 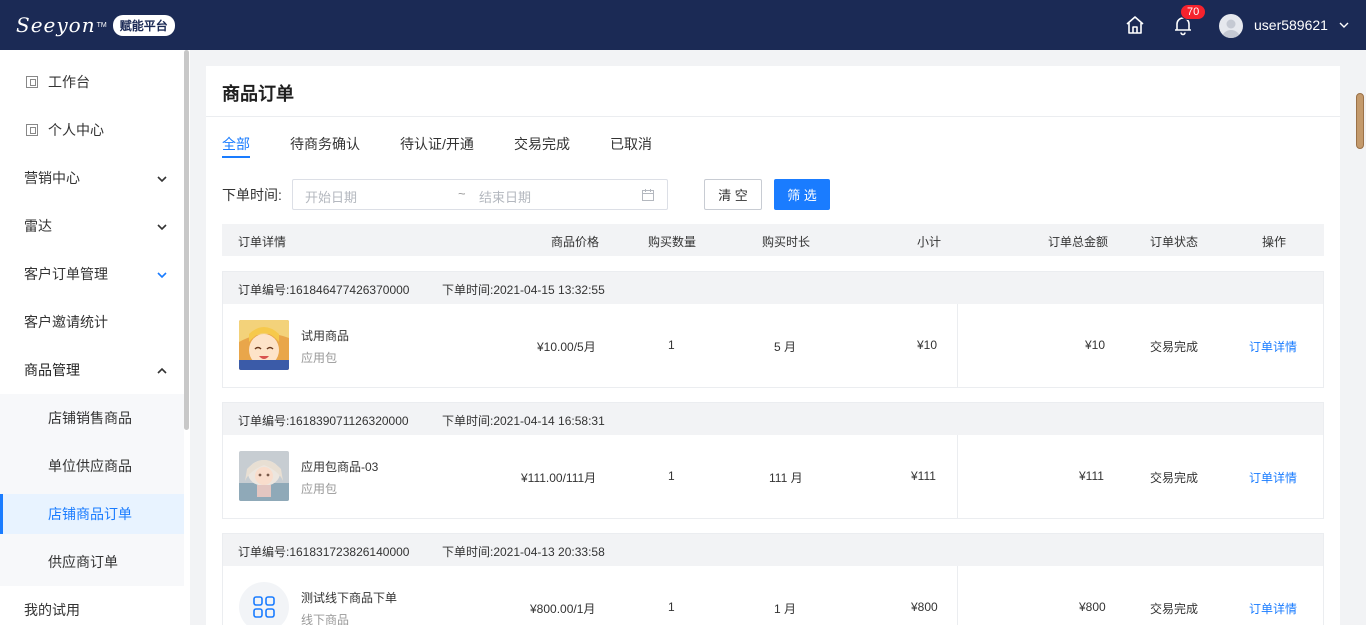 I want to click on tab-cancelled: 已取消, so click(x=631, y=144).